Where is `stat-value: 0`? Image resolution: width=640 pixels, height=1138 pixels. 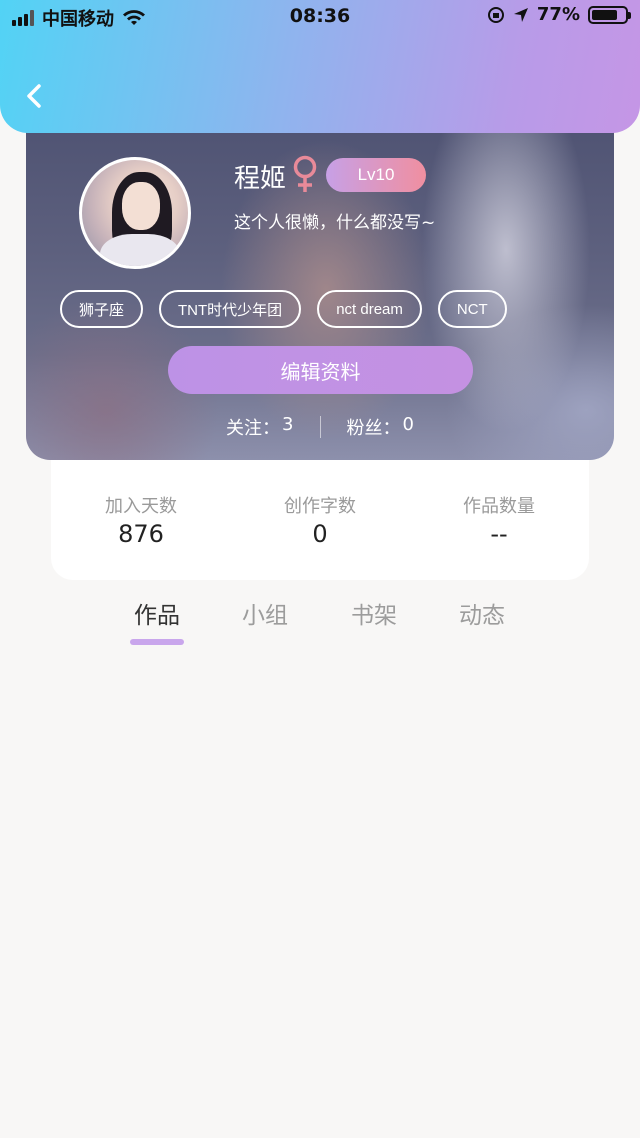
stat-value: 0 is located at coordinates (320, 534).